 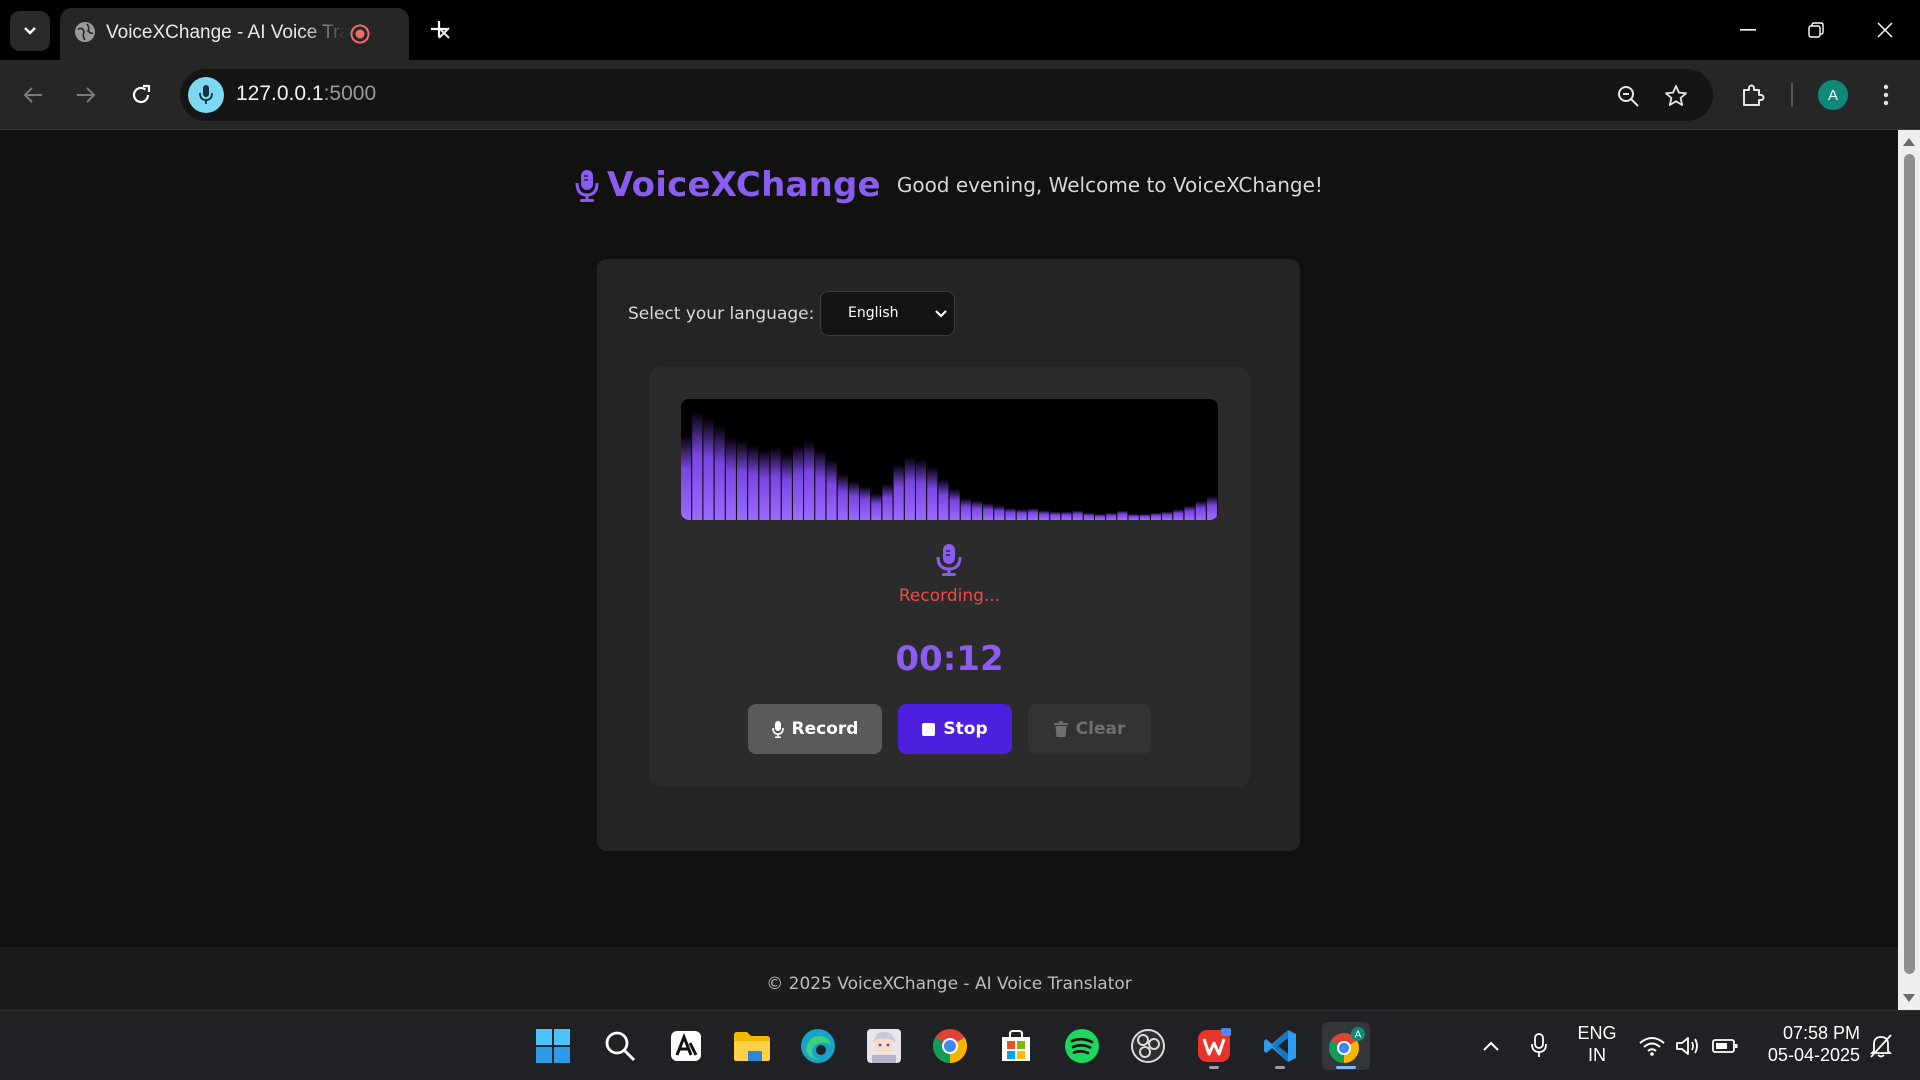 I want to click on anime-wallpaper-app, so click(x=884, y=1046).